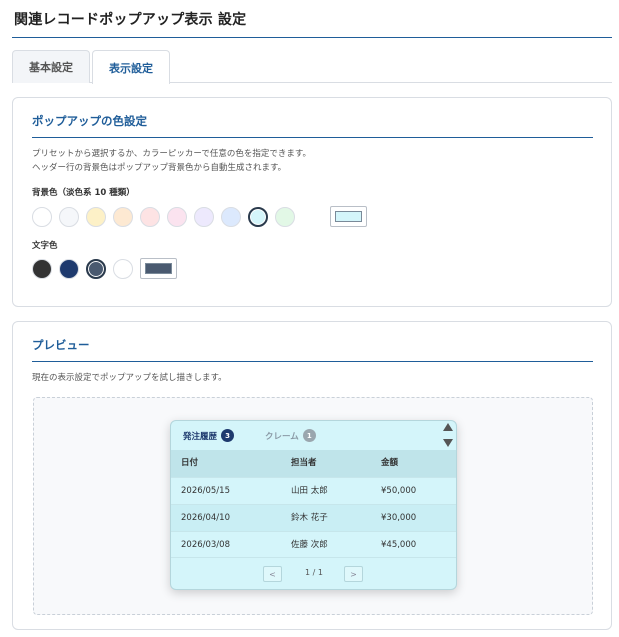 This screenshot has width=619, height=637. I want to click on background-color-picker, so click(348, 216).